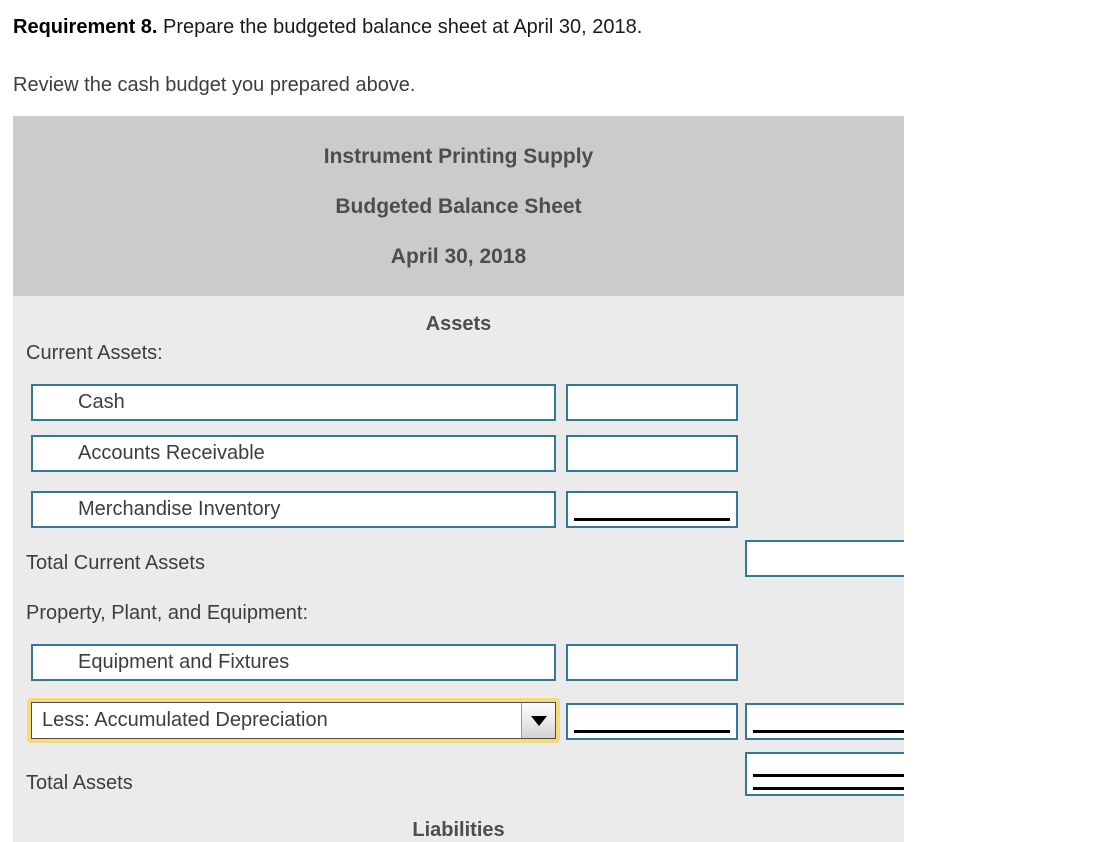  What do you see at coordinates (185, 720) in the screenshot?
I see `select-selected-value: Less: Accumulated Depreciation` at bounding box center [185, 720].